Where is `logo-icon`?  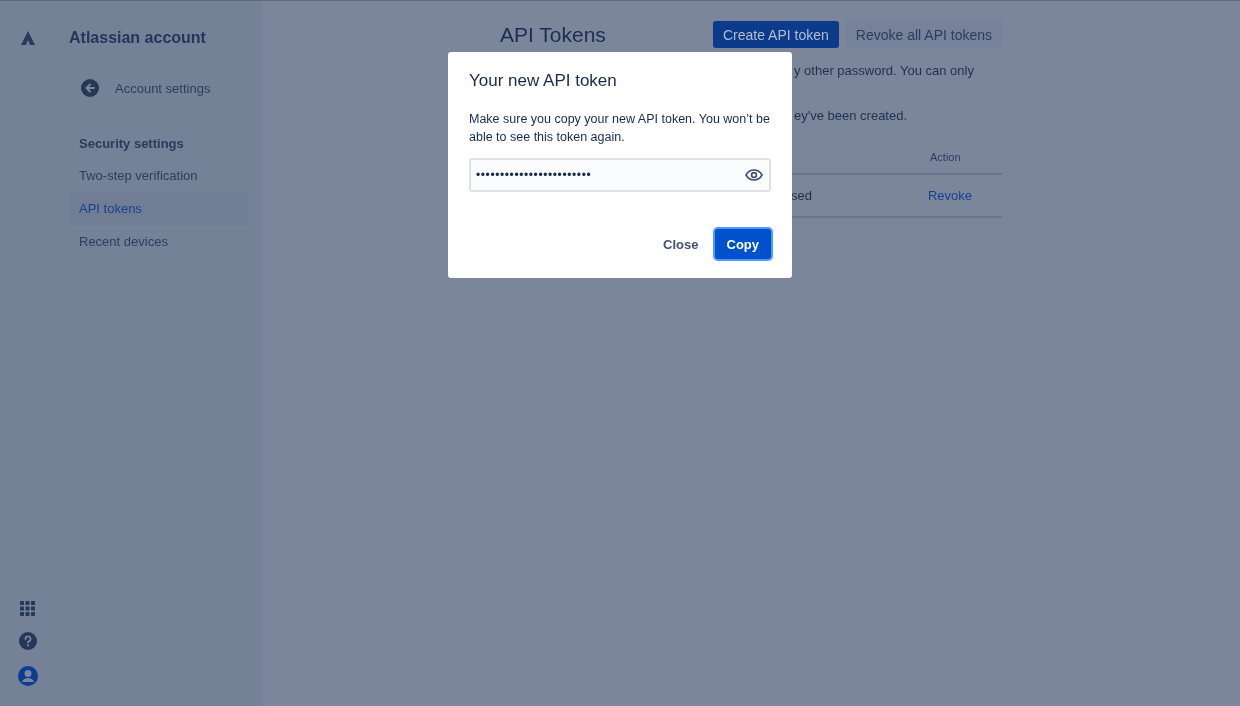 logo-icon is located at coordinates (28, 38).